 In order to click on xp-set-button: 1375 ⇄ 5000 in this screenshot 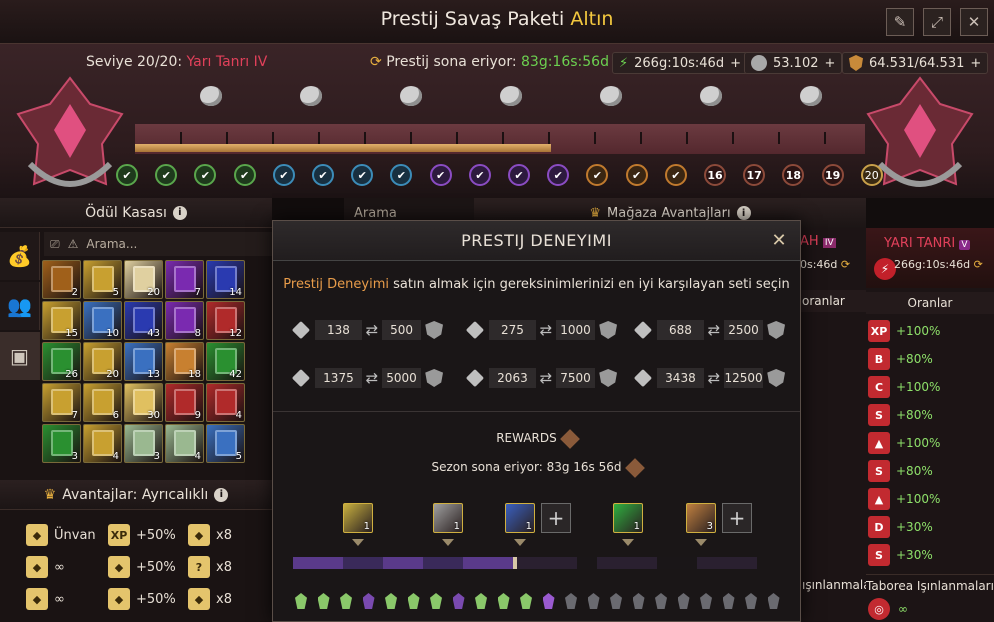, I will do `click(367, 378)`.